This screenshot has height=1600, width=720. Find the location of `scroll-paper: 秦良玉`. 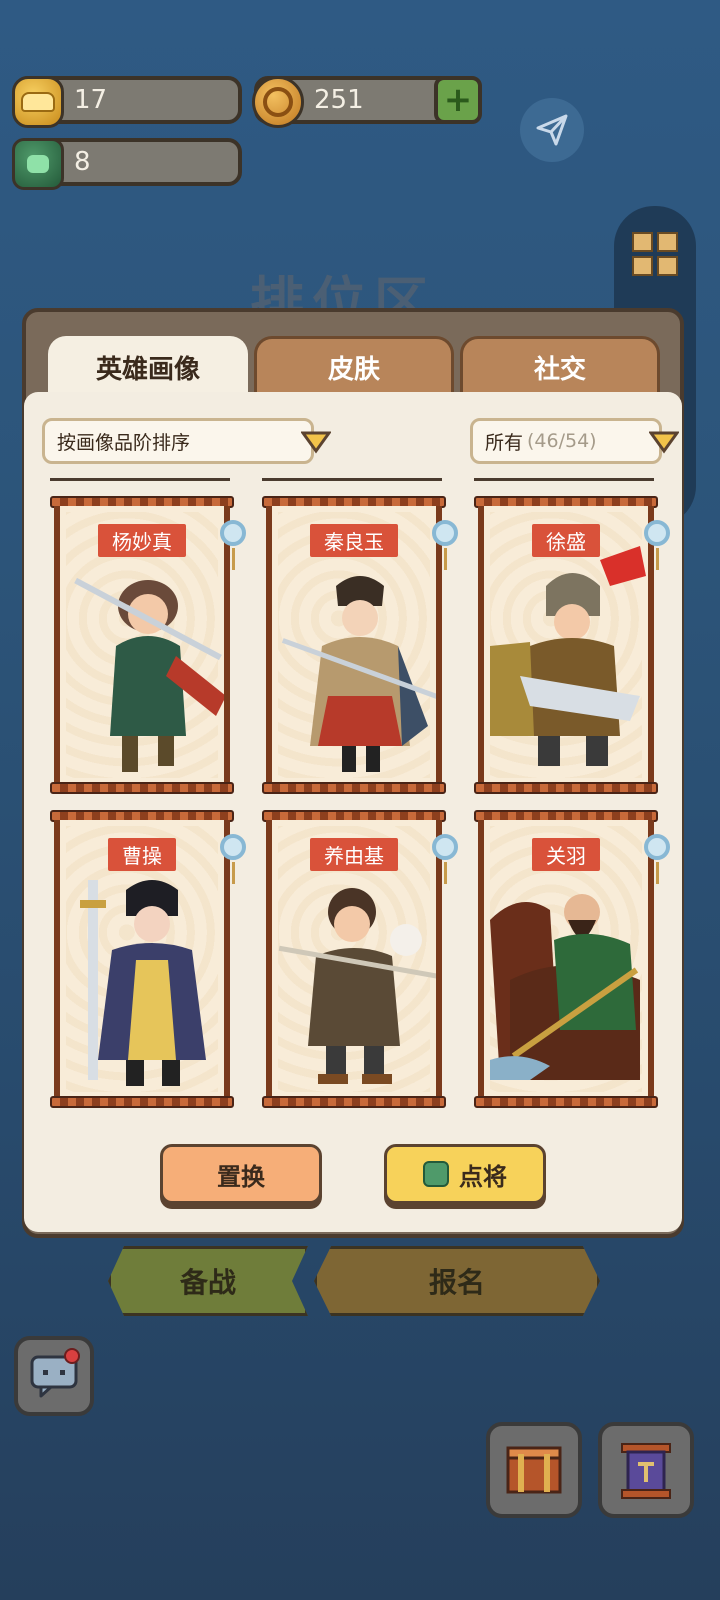

scroll-paper: 秦良玉 is located at coordinates (354, 645).